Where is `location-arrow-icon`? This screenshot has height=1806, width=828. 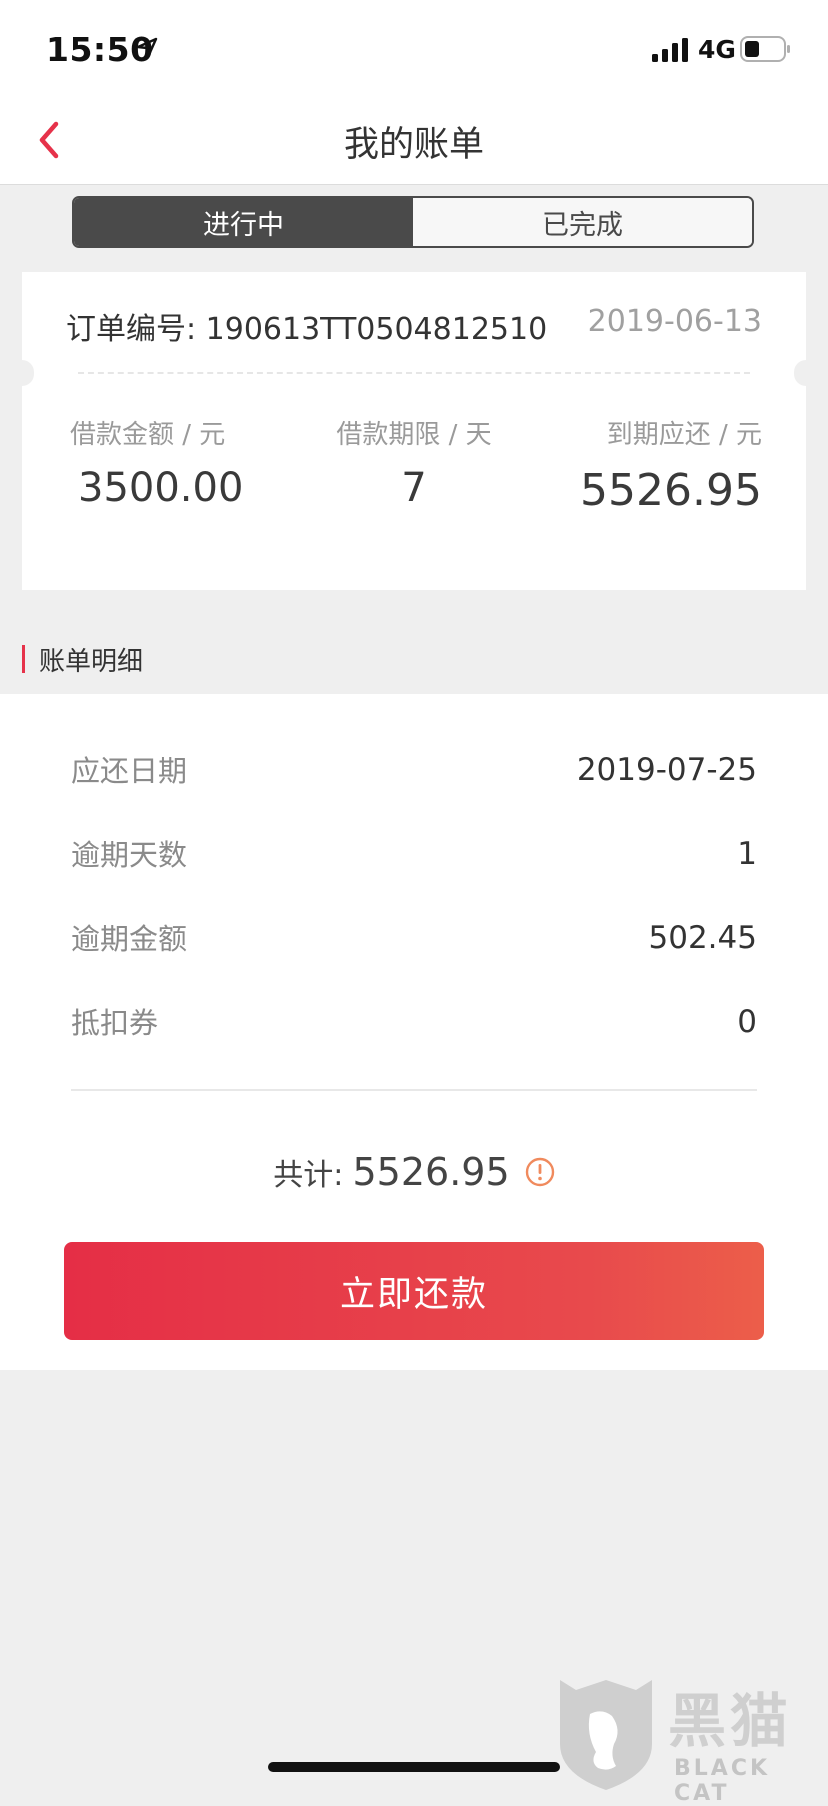
location-arrow-icon is located at coordinates (147, 48).